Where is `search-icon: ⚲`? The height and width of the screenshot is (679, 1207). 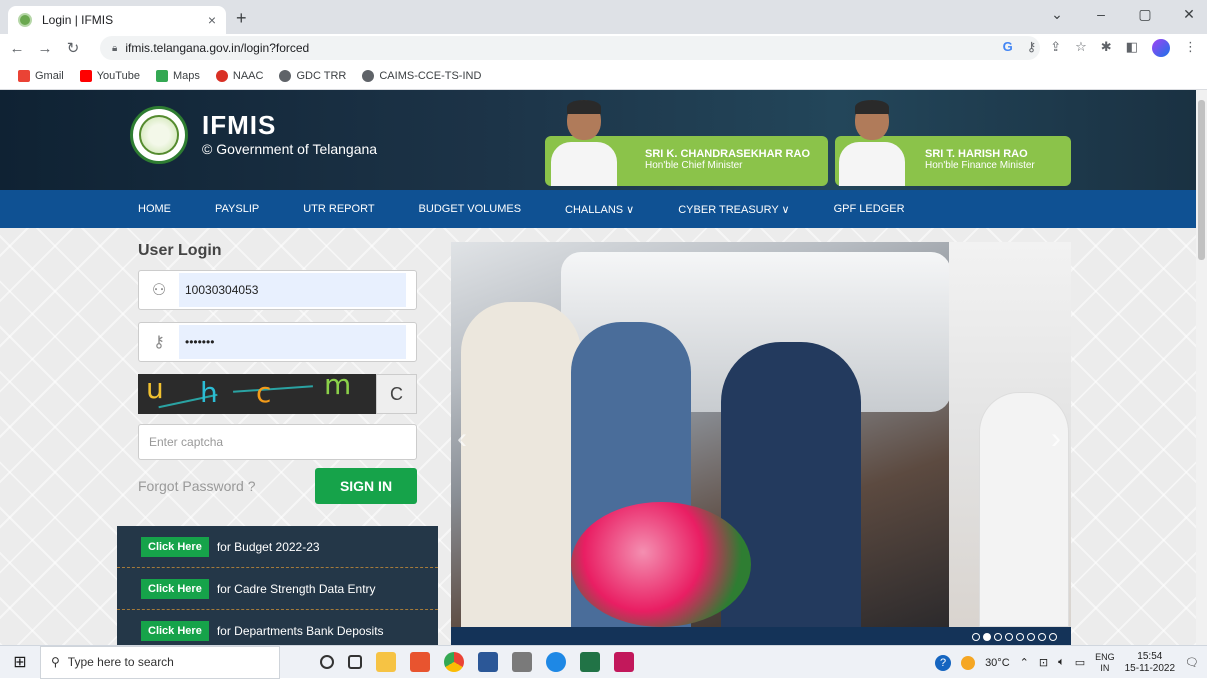
search-icon: ⚲ is located at coordinates (55, 662).